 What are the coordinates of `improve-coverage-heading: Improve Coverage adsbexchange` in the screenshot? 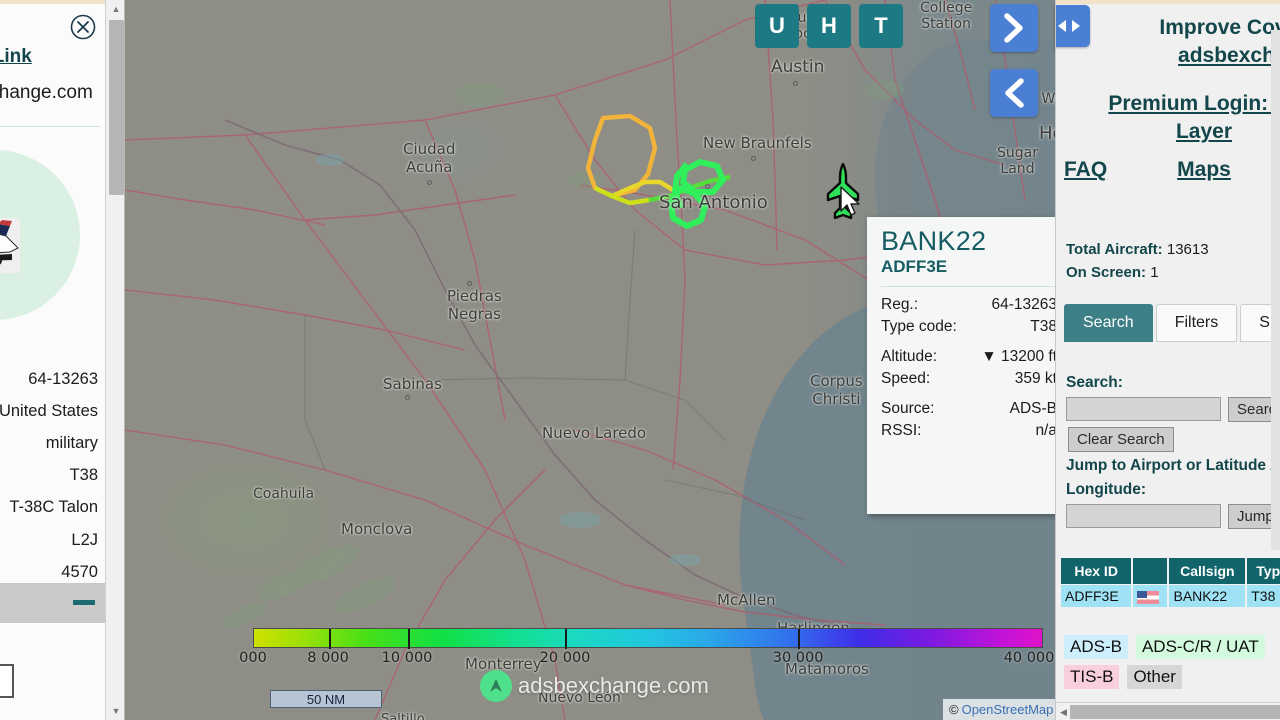 It's located at (1200, 42).